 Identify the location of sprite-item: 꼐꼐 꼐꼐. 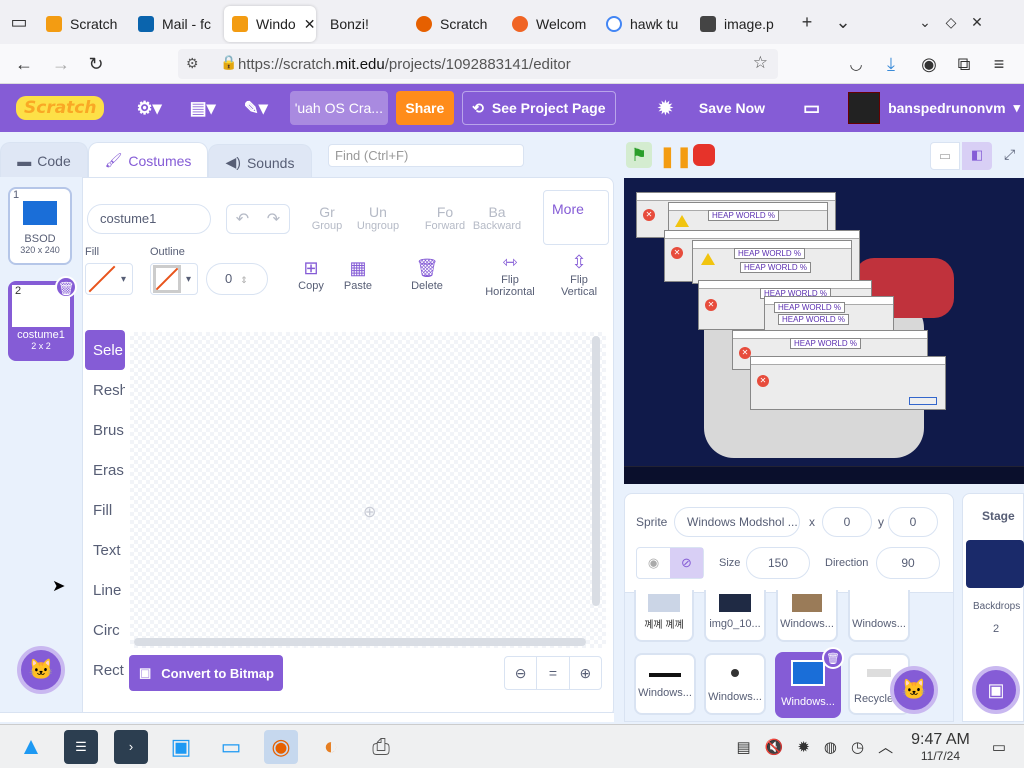
(664, 616).